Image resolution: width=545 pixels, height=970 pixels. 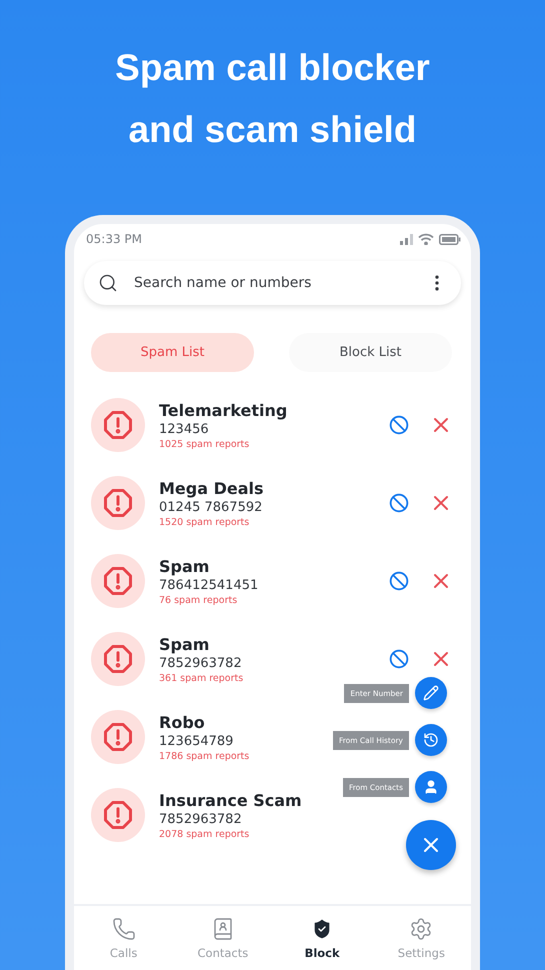 I want to click on history-icon, so click(x=431, y=740).